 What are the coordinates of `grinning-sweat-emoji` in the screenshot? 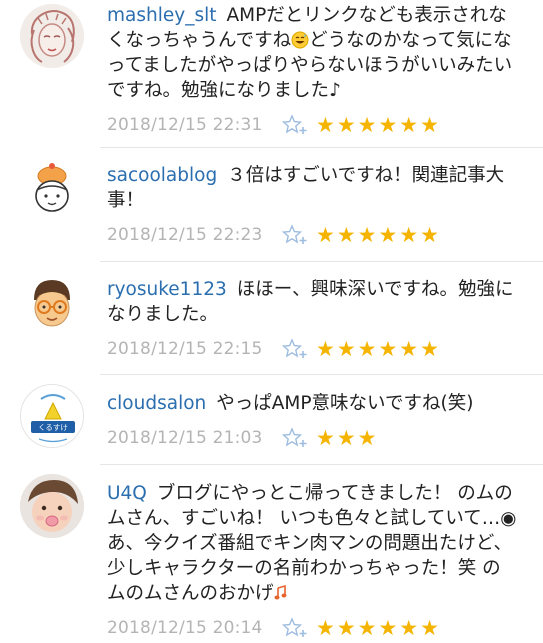 It's located at (300, 40).